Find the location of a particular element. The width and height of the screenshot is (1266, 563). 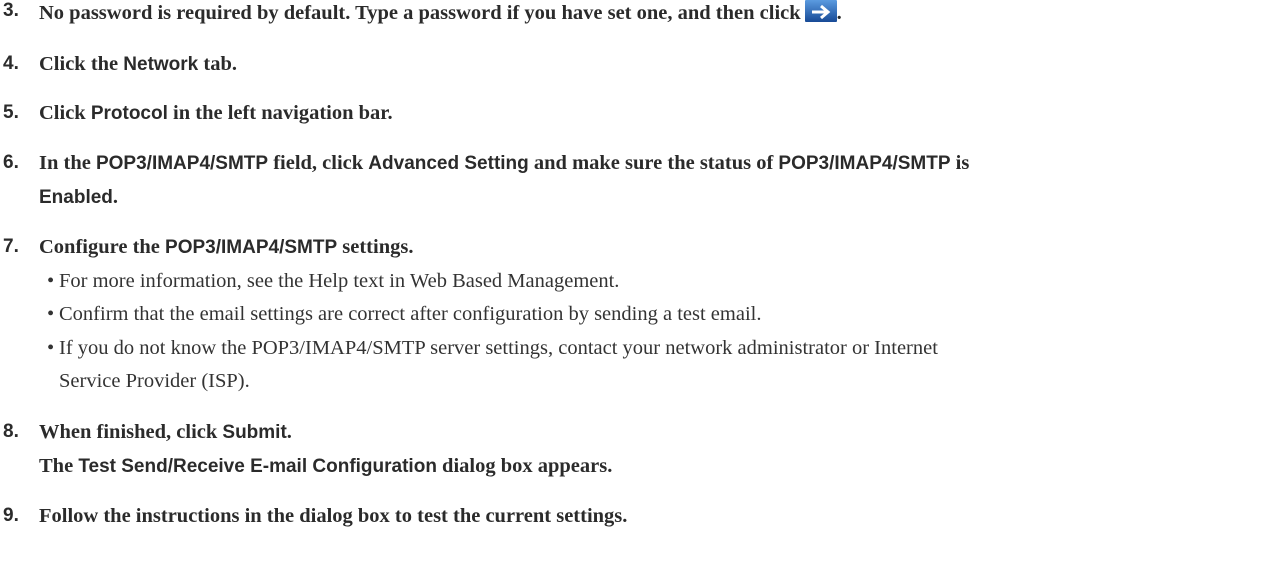

step-text: in the left navigation bar. is located at coordinates (280, 113).